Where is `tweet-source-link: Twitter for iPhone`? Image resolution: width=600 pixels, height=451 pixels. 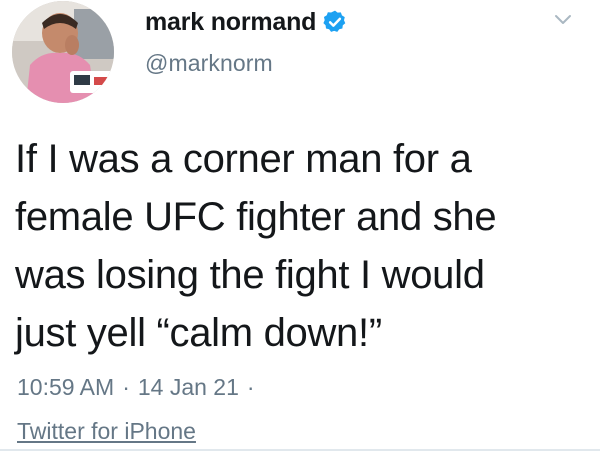
tweet-source-link: Twitter for iPhone is located at coordinates (106, 431).